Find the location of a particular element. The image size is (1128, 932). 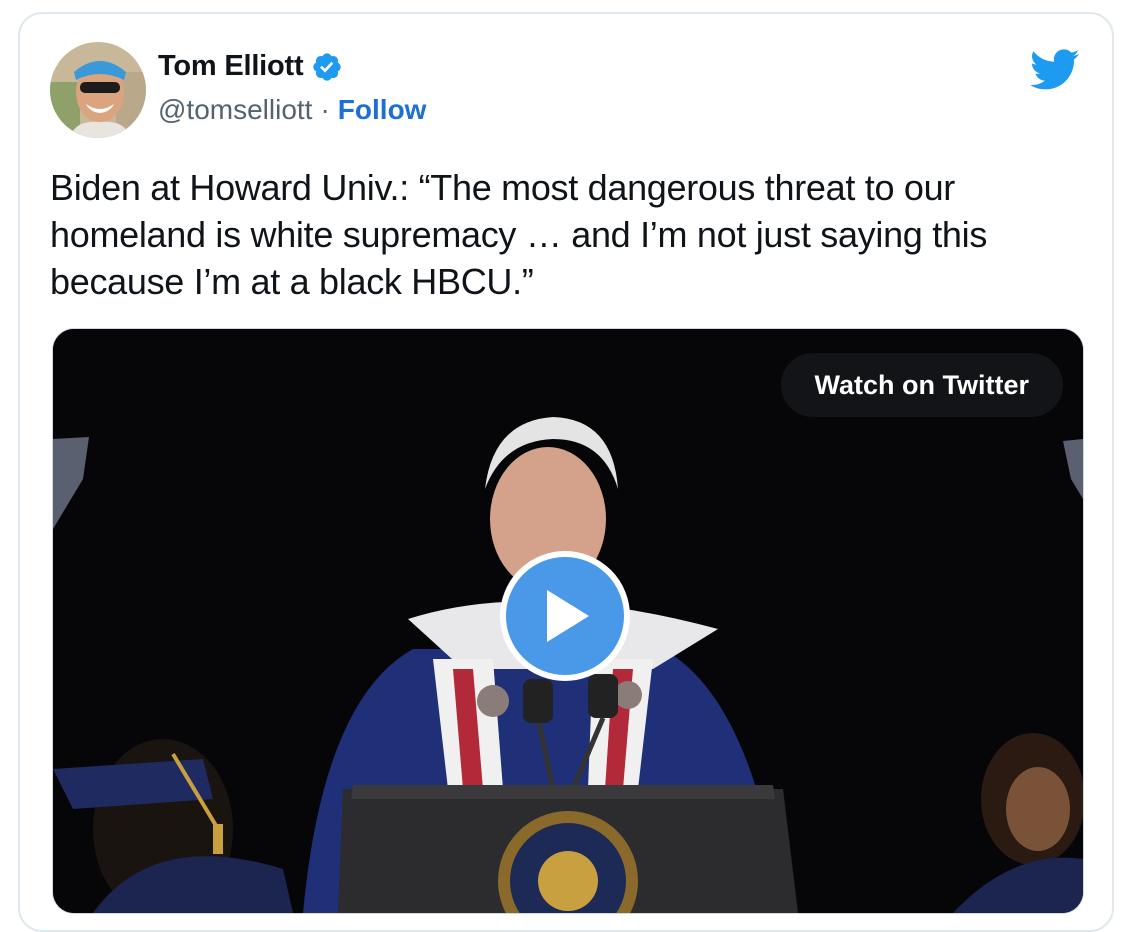

display-name: Tom Elliott is located at coordinates (231, 66).